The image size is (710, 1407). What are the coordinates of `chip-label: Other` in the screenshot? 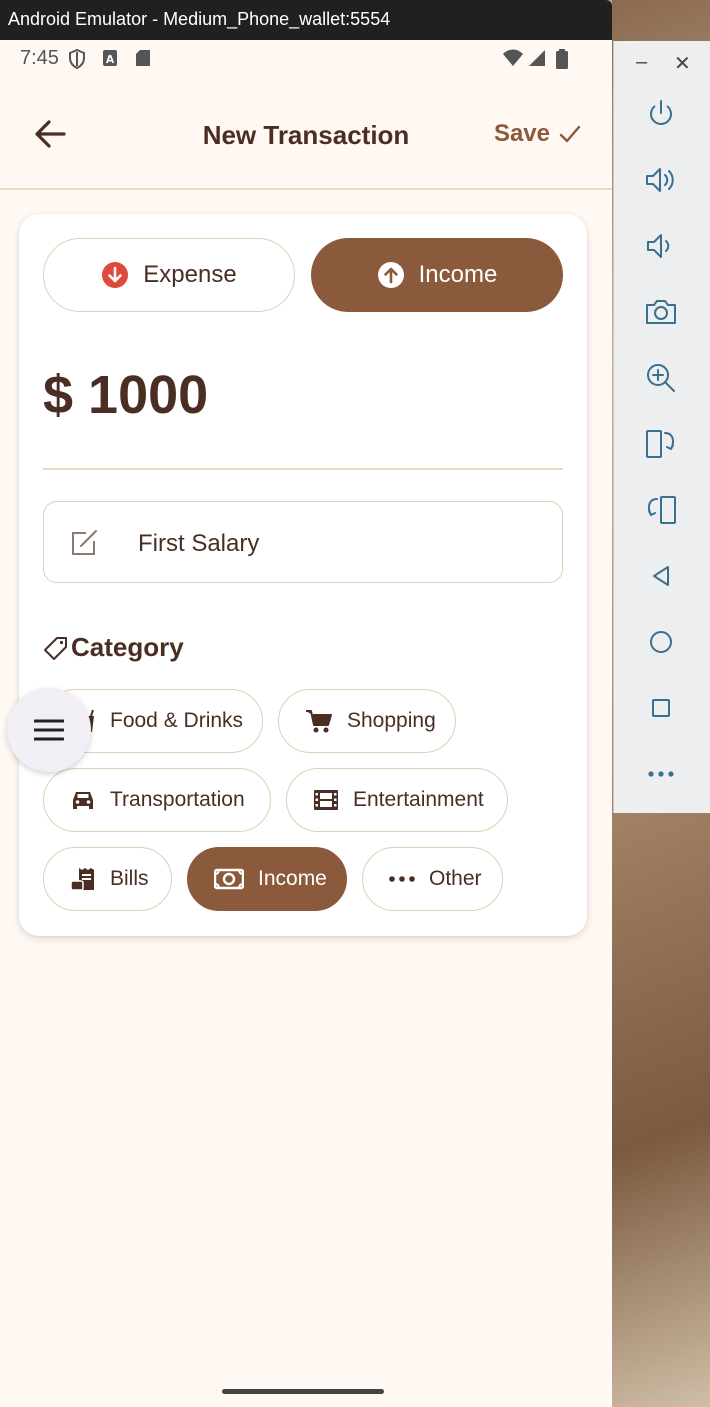 It's located at (455, 878).